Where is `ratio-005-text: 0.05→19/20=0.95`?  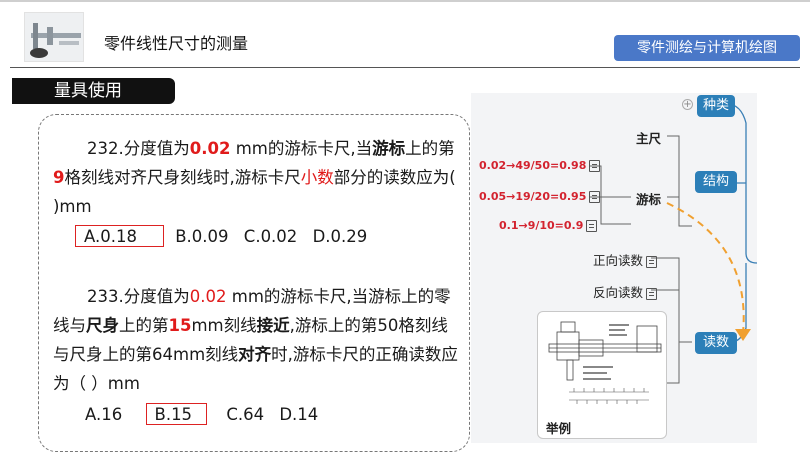
ratio-005-text: 0.05→19/20=0.95 is located at coordinates (533, 196).